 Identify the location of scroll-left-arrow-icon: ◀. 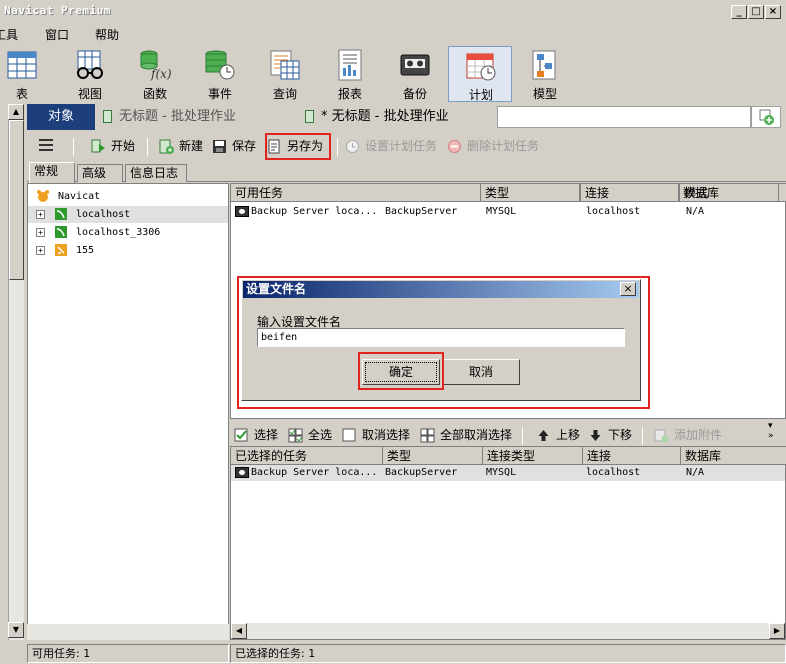
(239, 631).